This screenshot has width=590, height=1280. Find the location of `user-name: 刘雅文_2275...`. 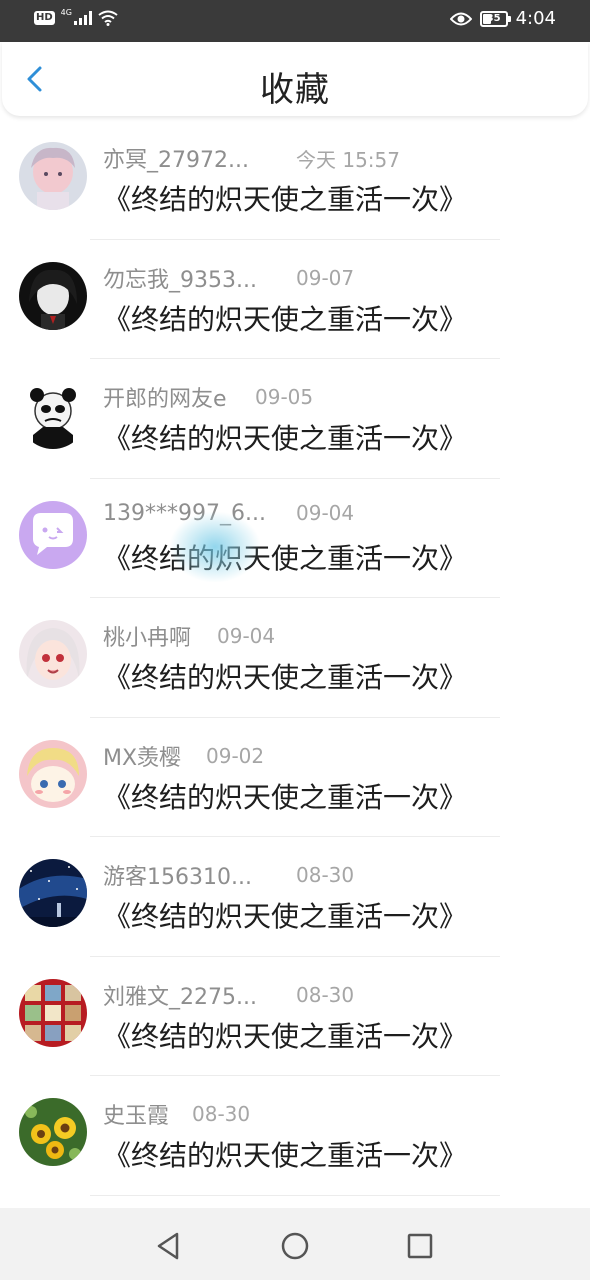

user-name: 刘雅文_2275... is located at coordinates (199, 995).